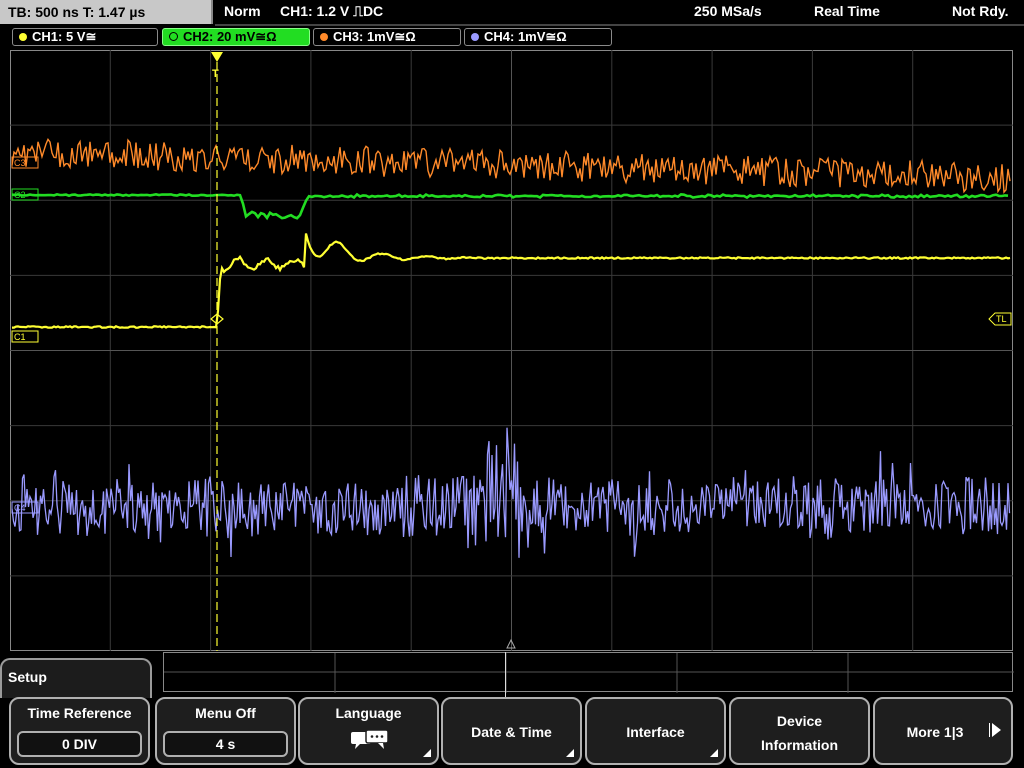 The width and height of the screenshot is (1024, 768). What do you see at coordinates (510, 206) in the screenshot?
I see `ch2-trace` at bounding box center [510, 206].